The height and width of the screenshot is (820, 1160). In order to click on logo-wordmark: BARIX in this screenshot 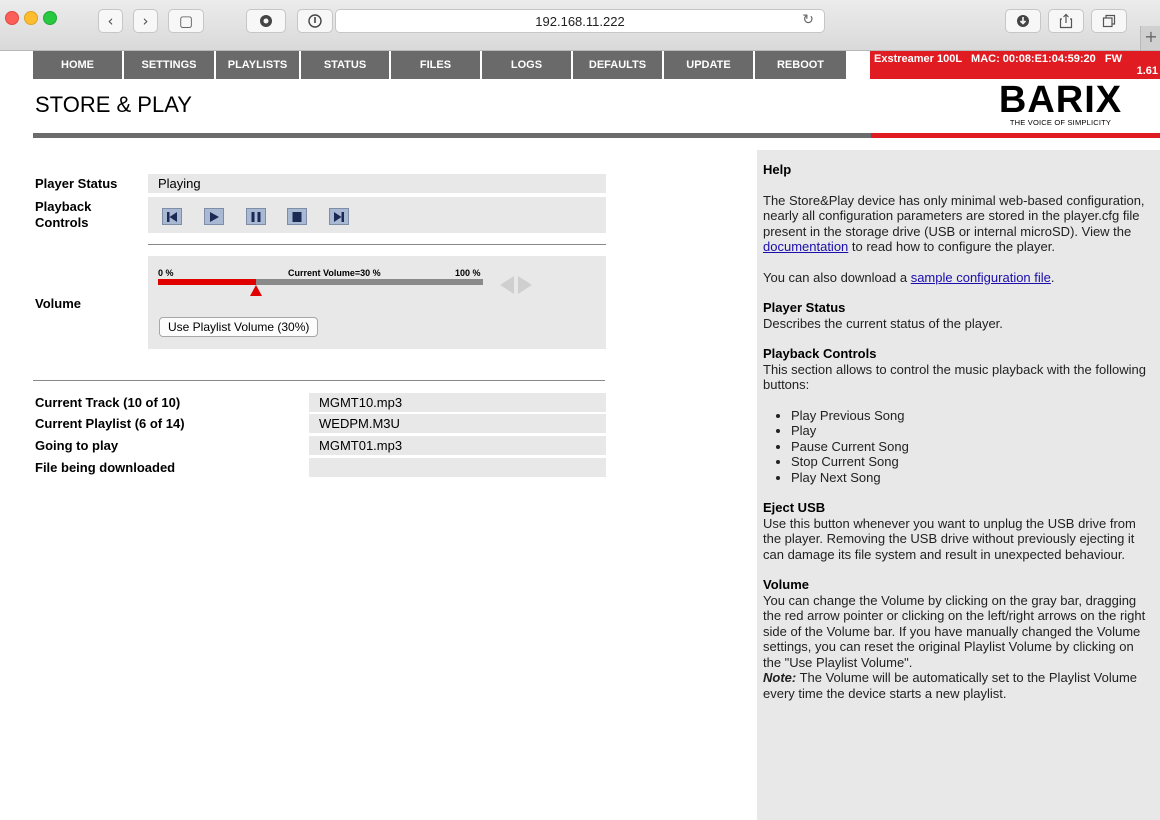, I will do `click(1060, 100)`.